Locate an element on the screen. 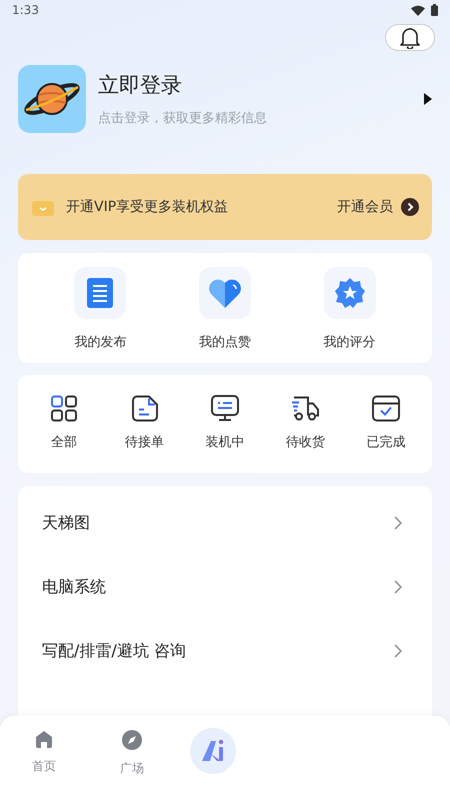  vip-banner: 开通VIP享受更多装机权益 开通会员 is located at coordinates (225, 207).